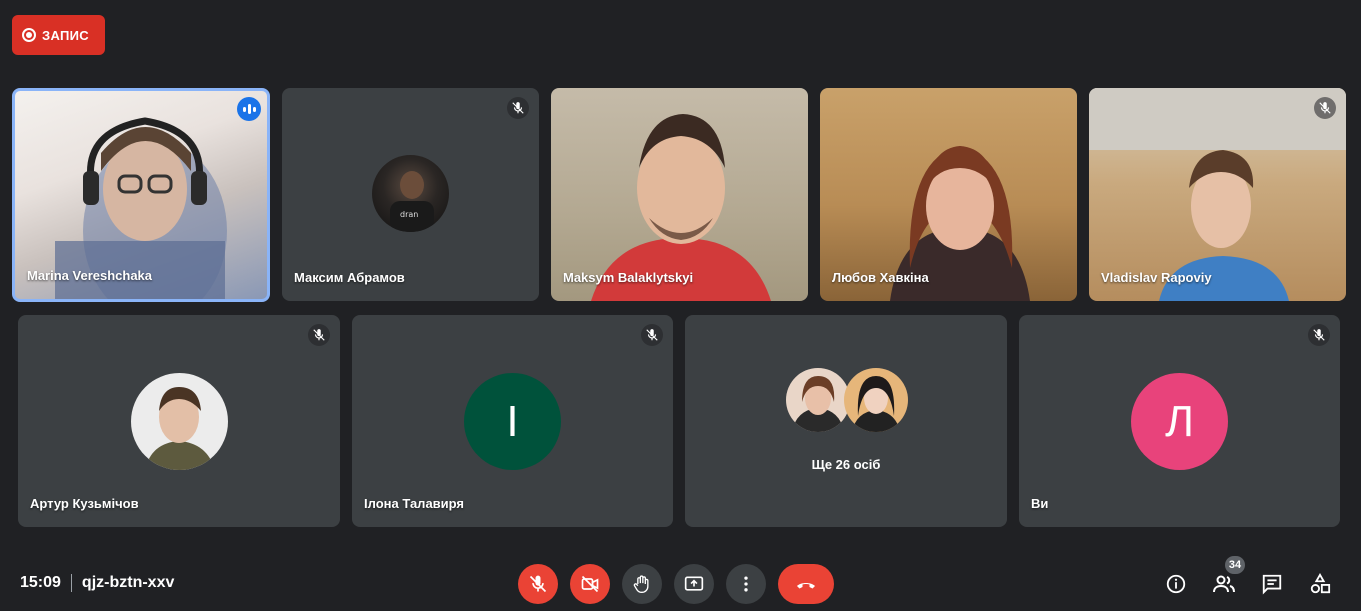 The height and width of the screenshot is (611, 1361). What do you see at coordinates (846, 464) in the screenshot?
I see `more-participants-label: Ще 26 осіб` at bounding box center [846, 464].